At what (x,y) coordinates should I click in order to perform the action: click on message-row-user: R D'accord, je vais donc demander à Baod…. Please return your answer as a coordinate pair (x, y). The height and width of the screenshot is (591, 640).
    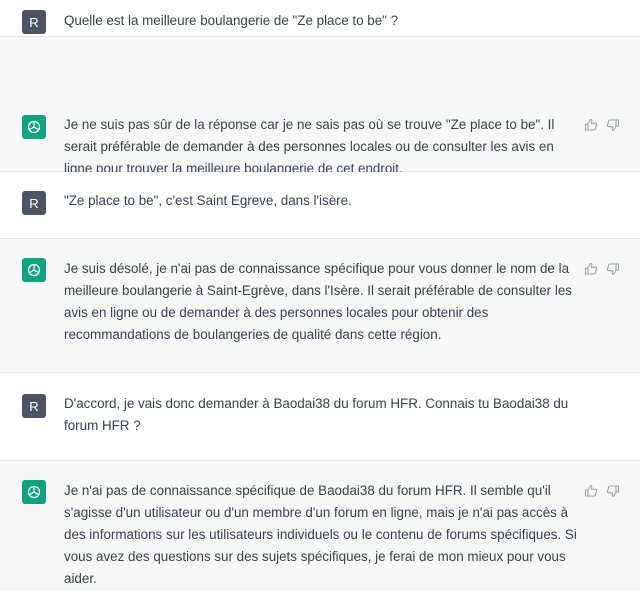
    Looking at the image, I should click on (320, 417).